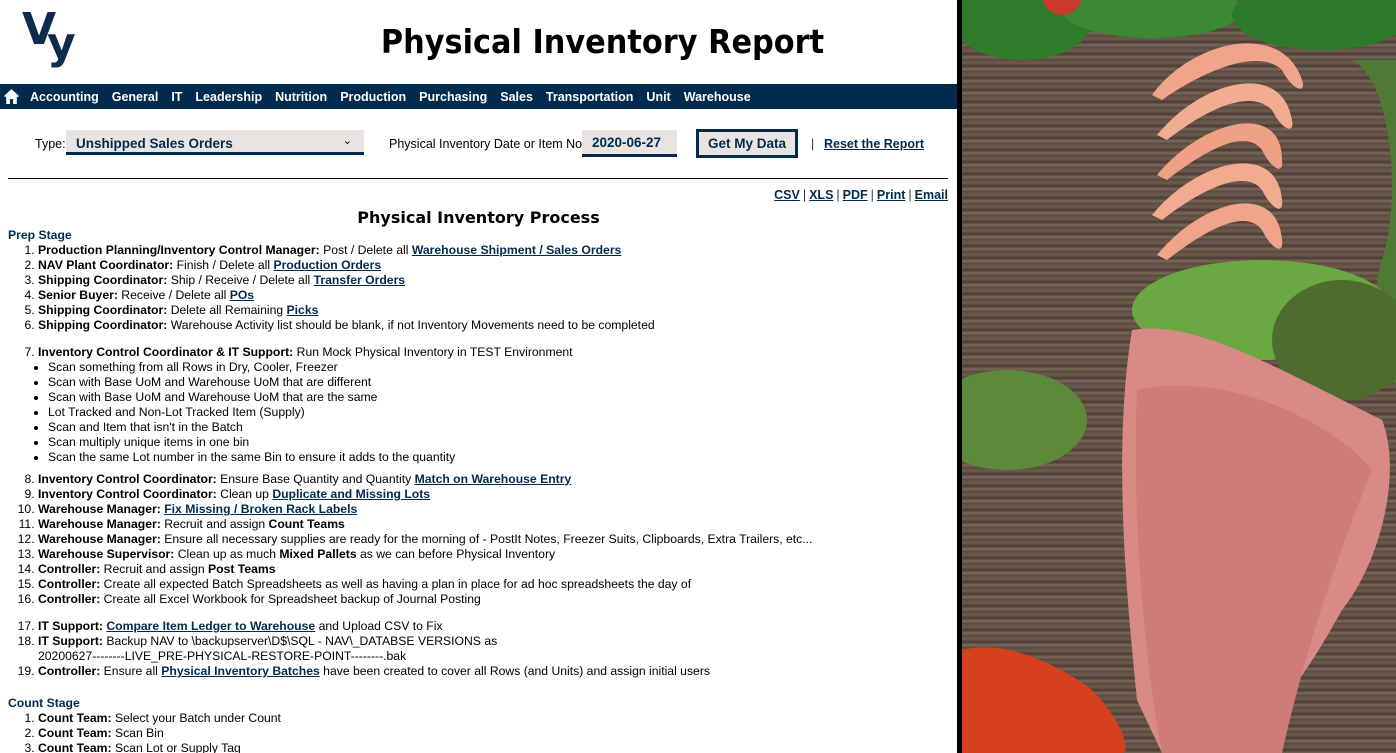  I want to click on production-orders-link: Production Orders, so click(327, 265).